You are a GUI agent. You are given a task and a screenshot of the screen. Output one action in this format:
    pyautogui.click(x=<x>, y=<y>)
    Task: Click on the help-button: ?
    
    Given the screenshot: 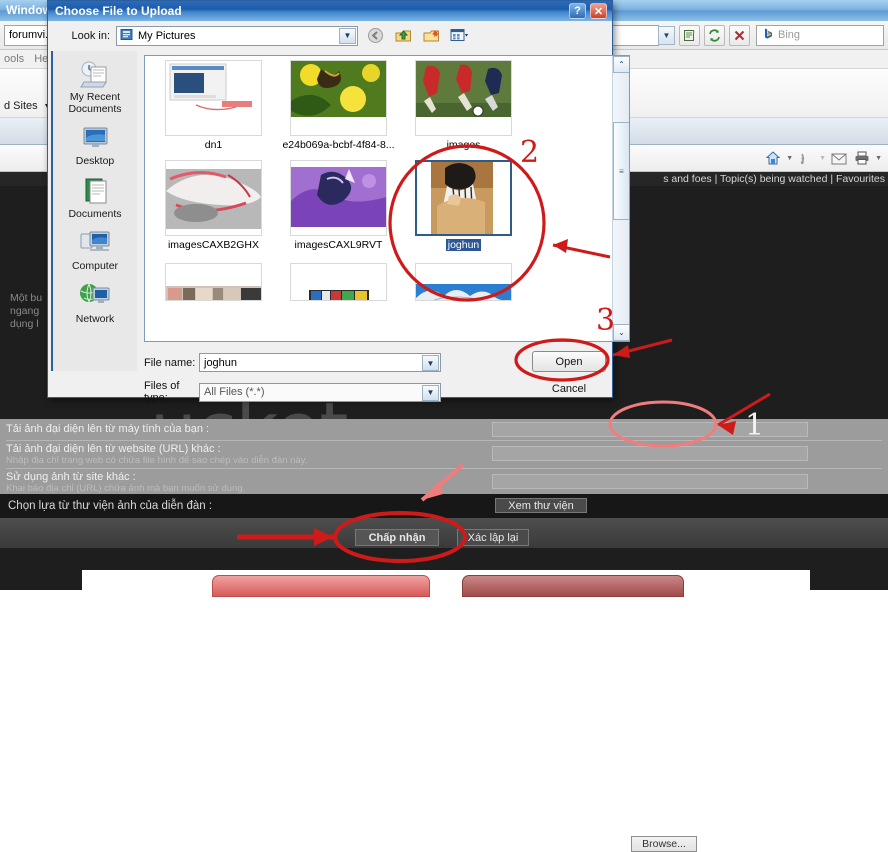 What is the action you would take?
    pyautogui.click(x=577, y=11)
    